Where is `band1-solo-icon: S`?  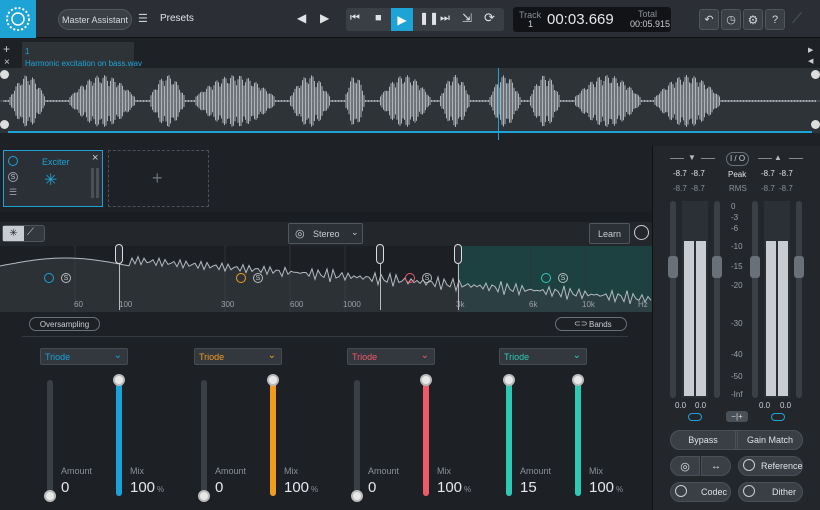 band1-solo-icon: S is located at coordinates (66, 278).